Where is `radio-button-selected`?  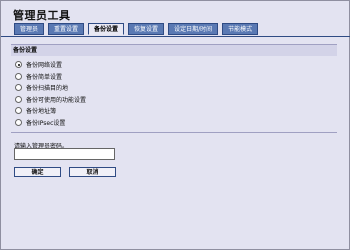 radio-button-selected is located at coordinates (18, 64).